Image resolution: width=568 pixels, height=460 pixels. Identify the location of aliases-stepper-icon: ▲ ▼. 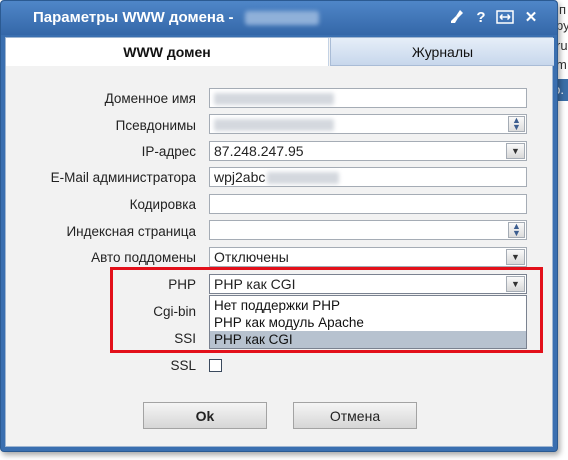
(516, 124).